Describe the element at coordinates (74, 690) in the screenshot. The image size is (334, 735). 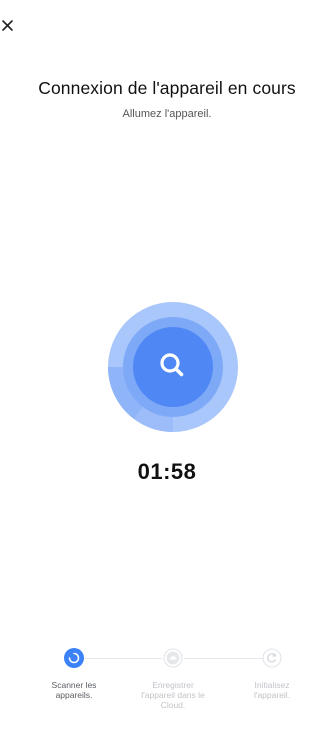
I see `step-label: Scanner les appareils.` at that location.